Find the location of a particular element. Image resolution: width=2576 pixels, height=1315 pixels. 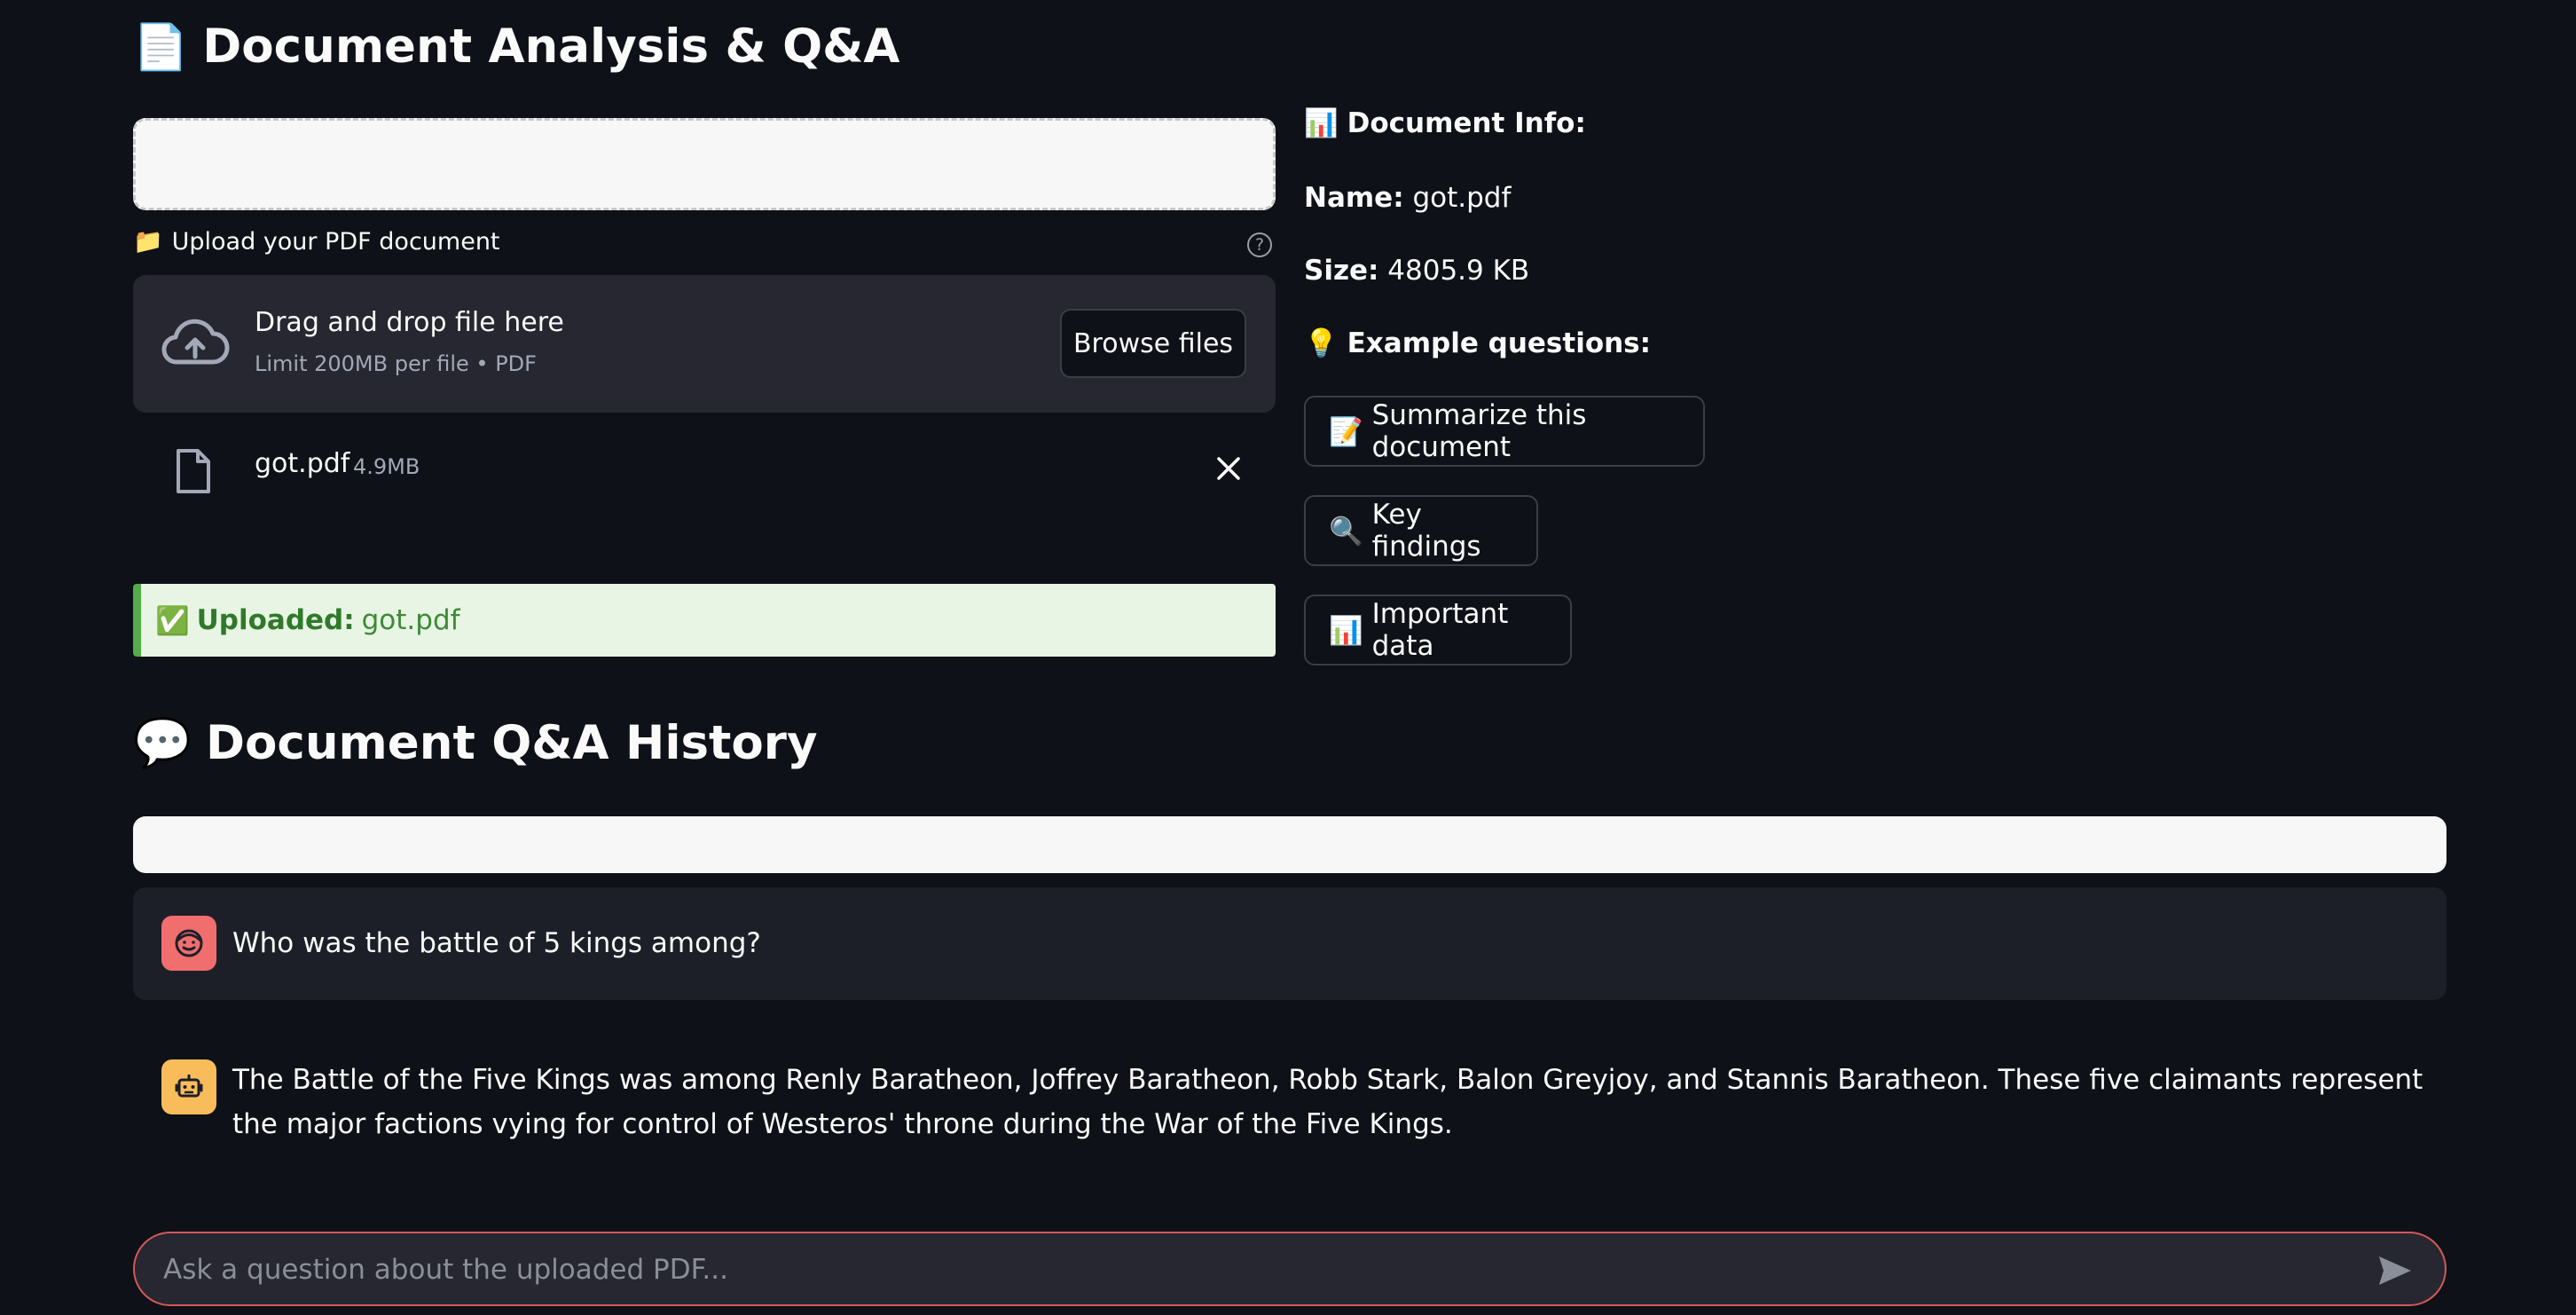

check-icon: ✅ is located at coordinates (172, 620).